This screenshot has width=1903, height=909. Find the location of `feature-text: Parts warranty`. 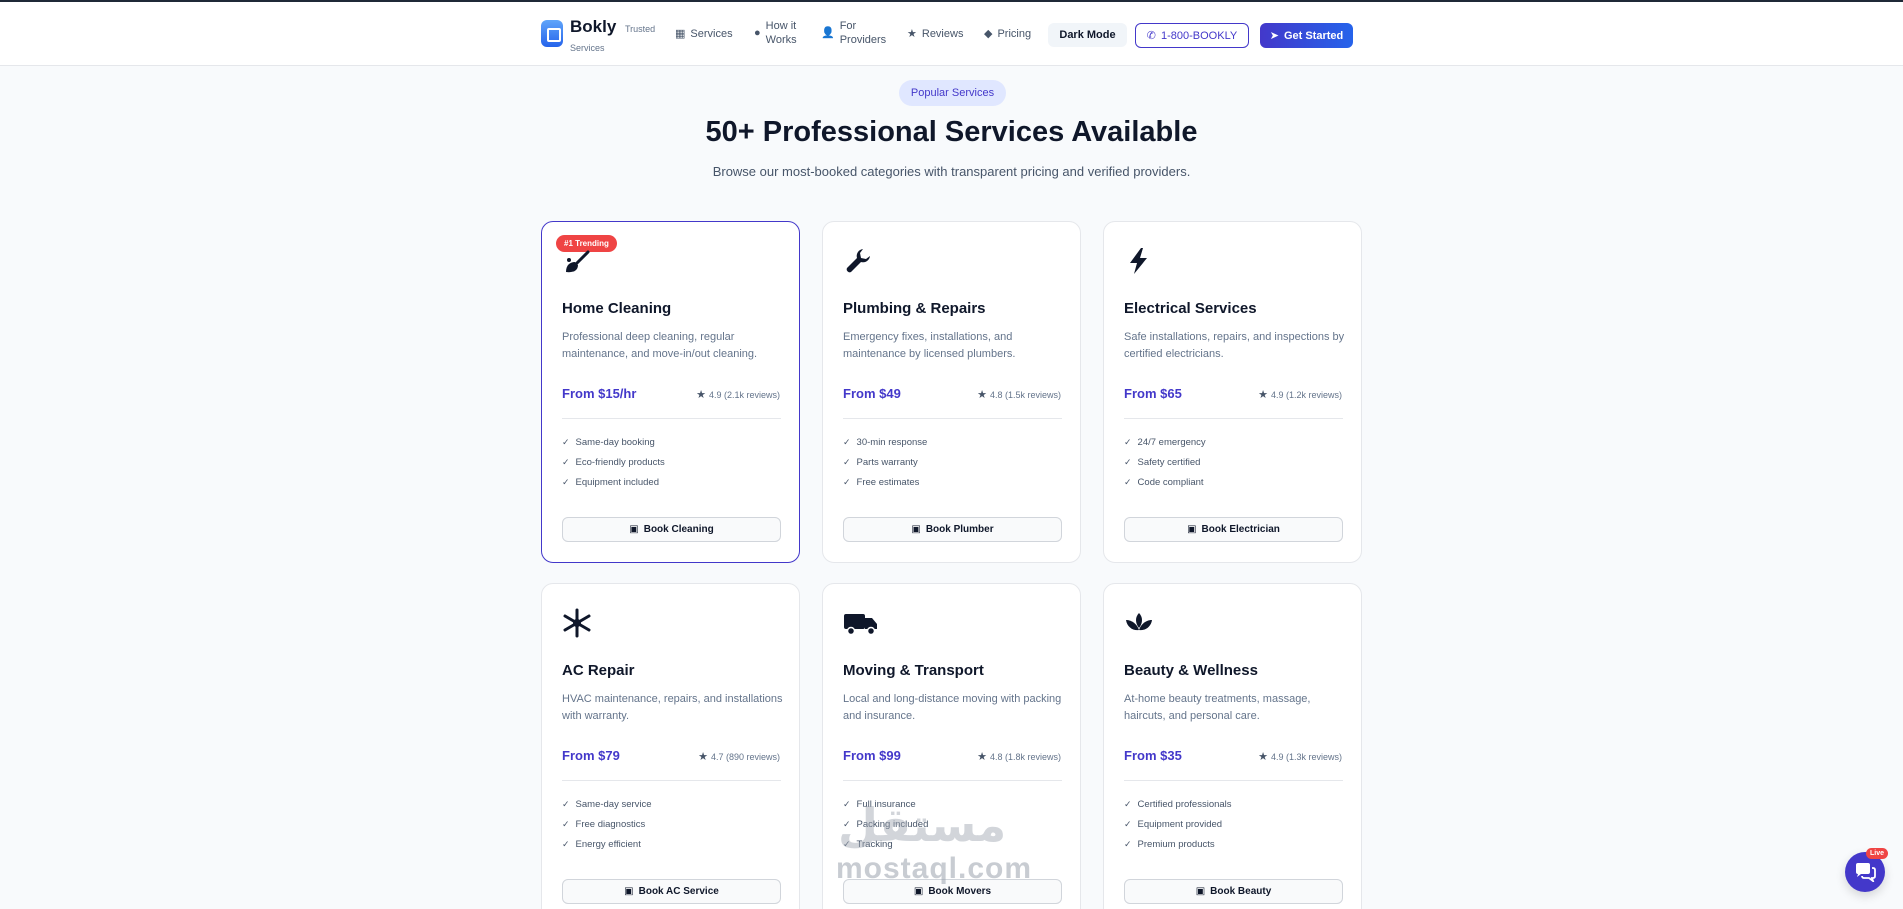

feature-text: Parts warranty is located at coordinates (887, 462).